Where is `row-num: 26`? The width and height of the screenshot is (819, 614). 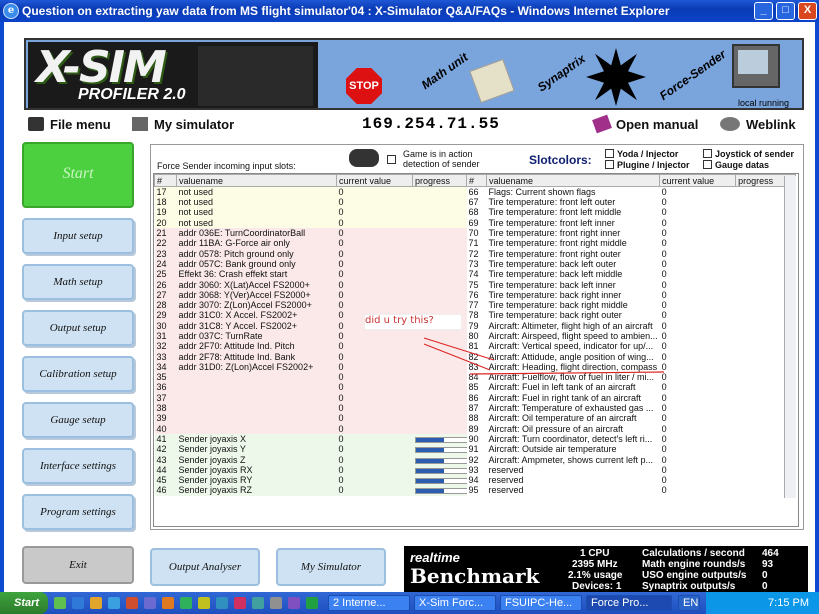
row-num: 26 is located at coordinates (165, 284).